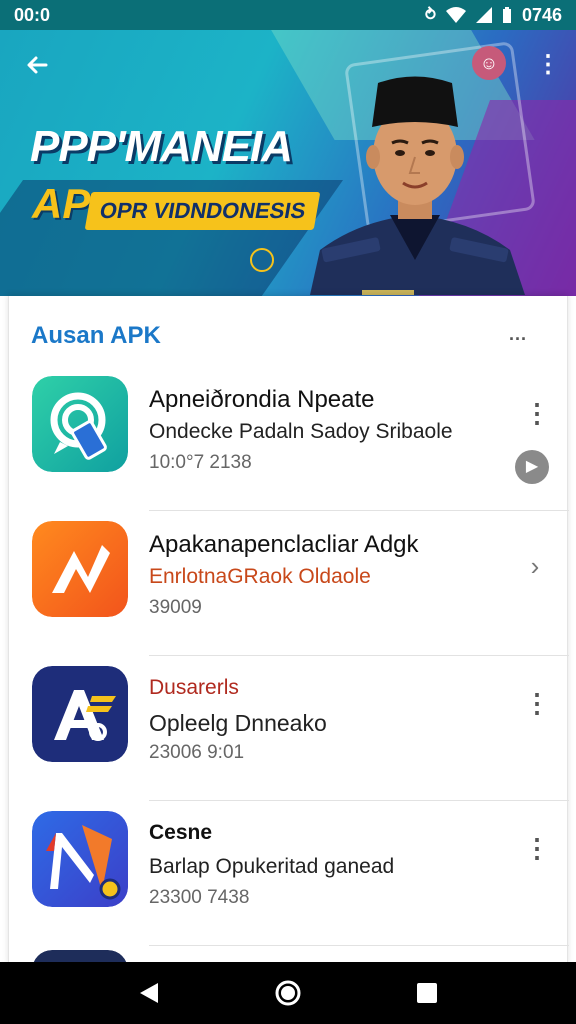 This screenshot has height=1024, width=576. Describe the element at coordinates (181, 832) in the screenshot. I see `app-title: Cesne` at that location.